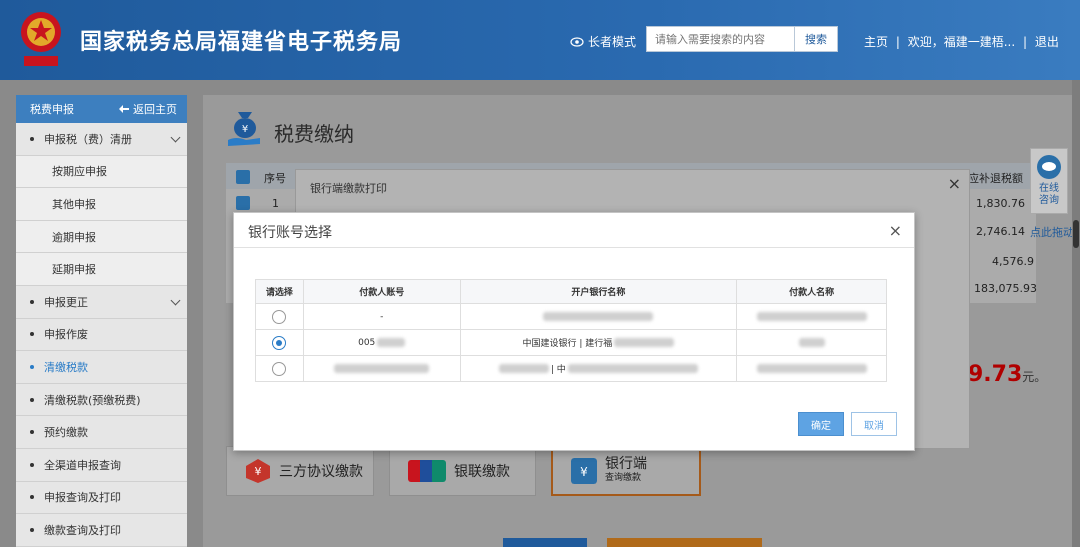  What do you see at coordinates (876, 42) in the screenshot?
I see `home-link: 主页` at bounding box center [876, 42].